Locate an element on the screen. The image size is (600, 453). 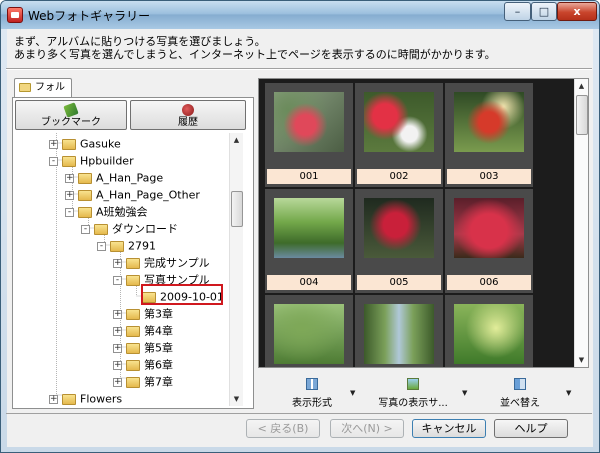
photo-thumbnail: 003 is located at coordinates (489, 135).